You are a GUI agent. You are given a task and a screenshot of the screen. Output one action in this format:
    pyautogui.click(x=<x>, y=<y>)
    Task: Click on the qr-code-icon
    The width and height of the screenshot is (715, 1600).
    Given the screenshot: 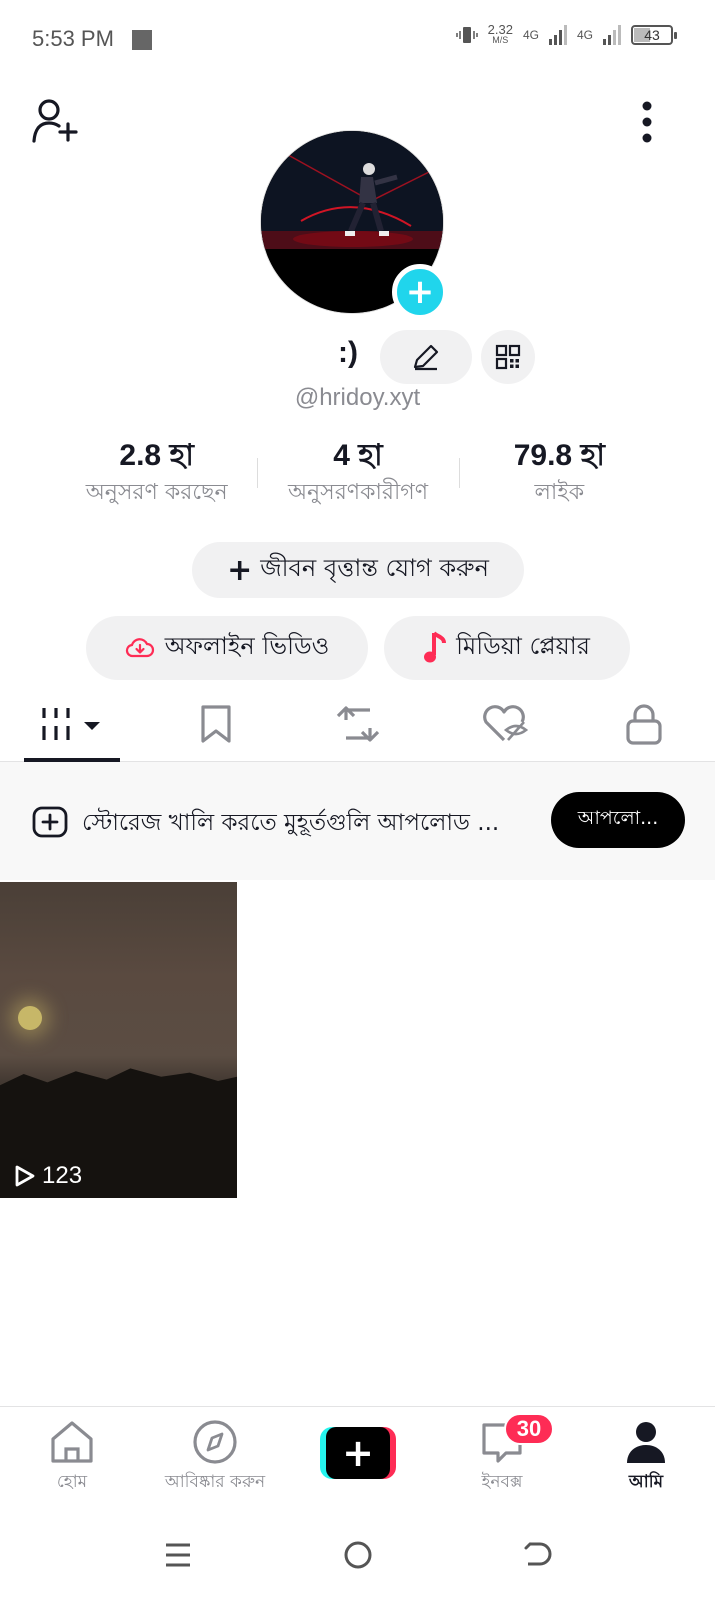 What is the action you would take?
    pyautogui.click(x=508, y=357)
    